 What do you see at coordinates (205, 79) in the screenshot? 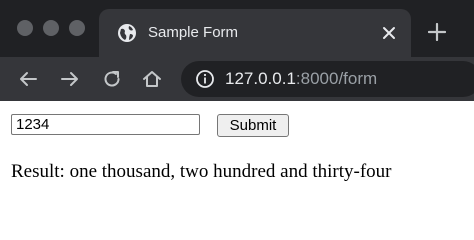
I see `info-icon` at bounding box center [205, 79].